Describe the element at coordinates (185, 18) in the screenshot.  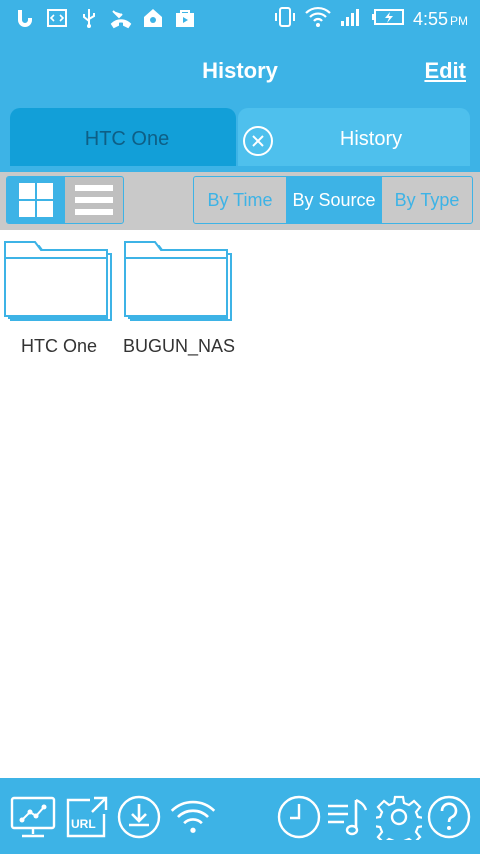
I see `store-icon` at that location.